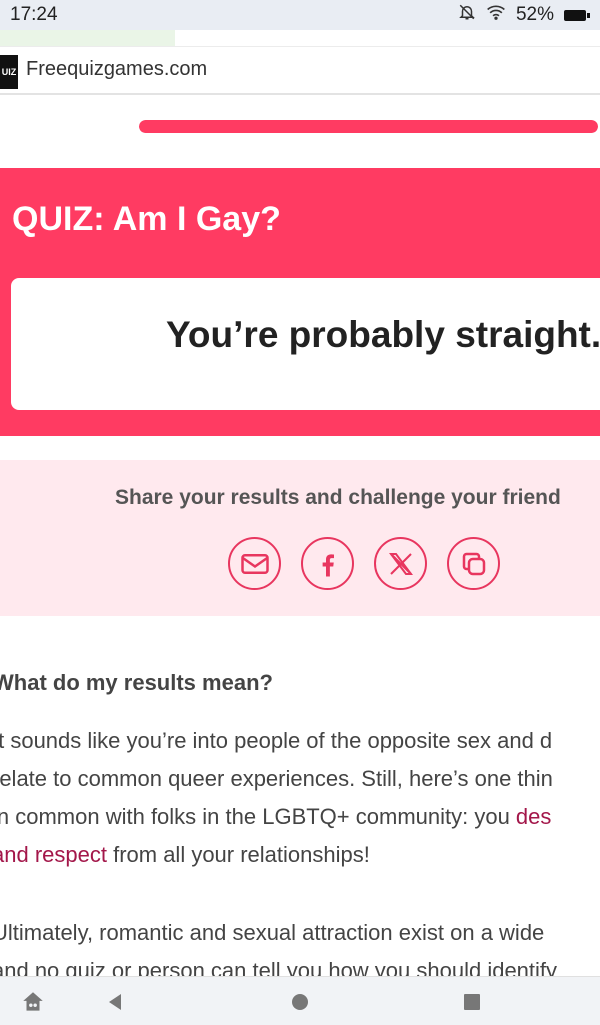 This screenshot has width=600, height=1025. I want to click on result-text: You’re probably straight., so click(383, 334).